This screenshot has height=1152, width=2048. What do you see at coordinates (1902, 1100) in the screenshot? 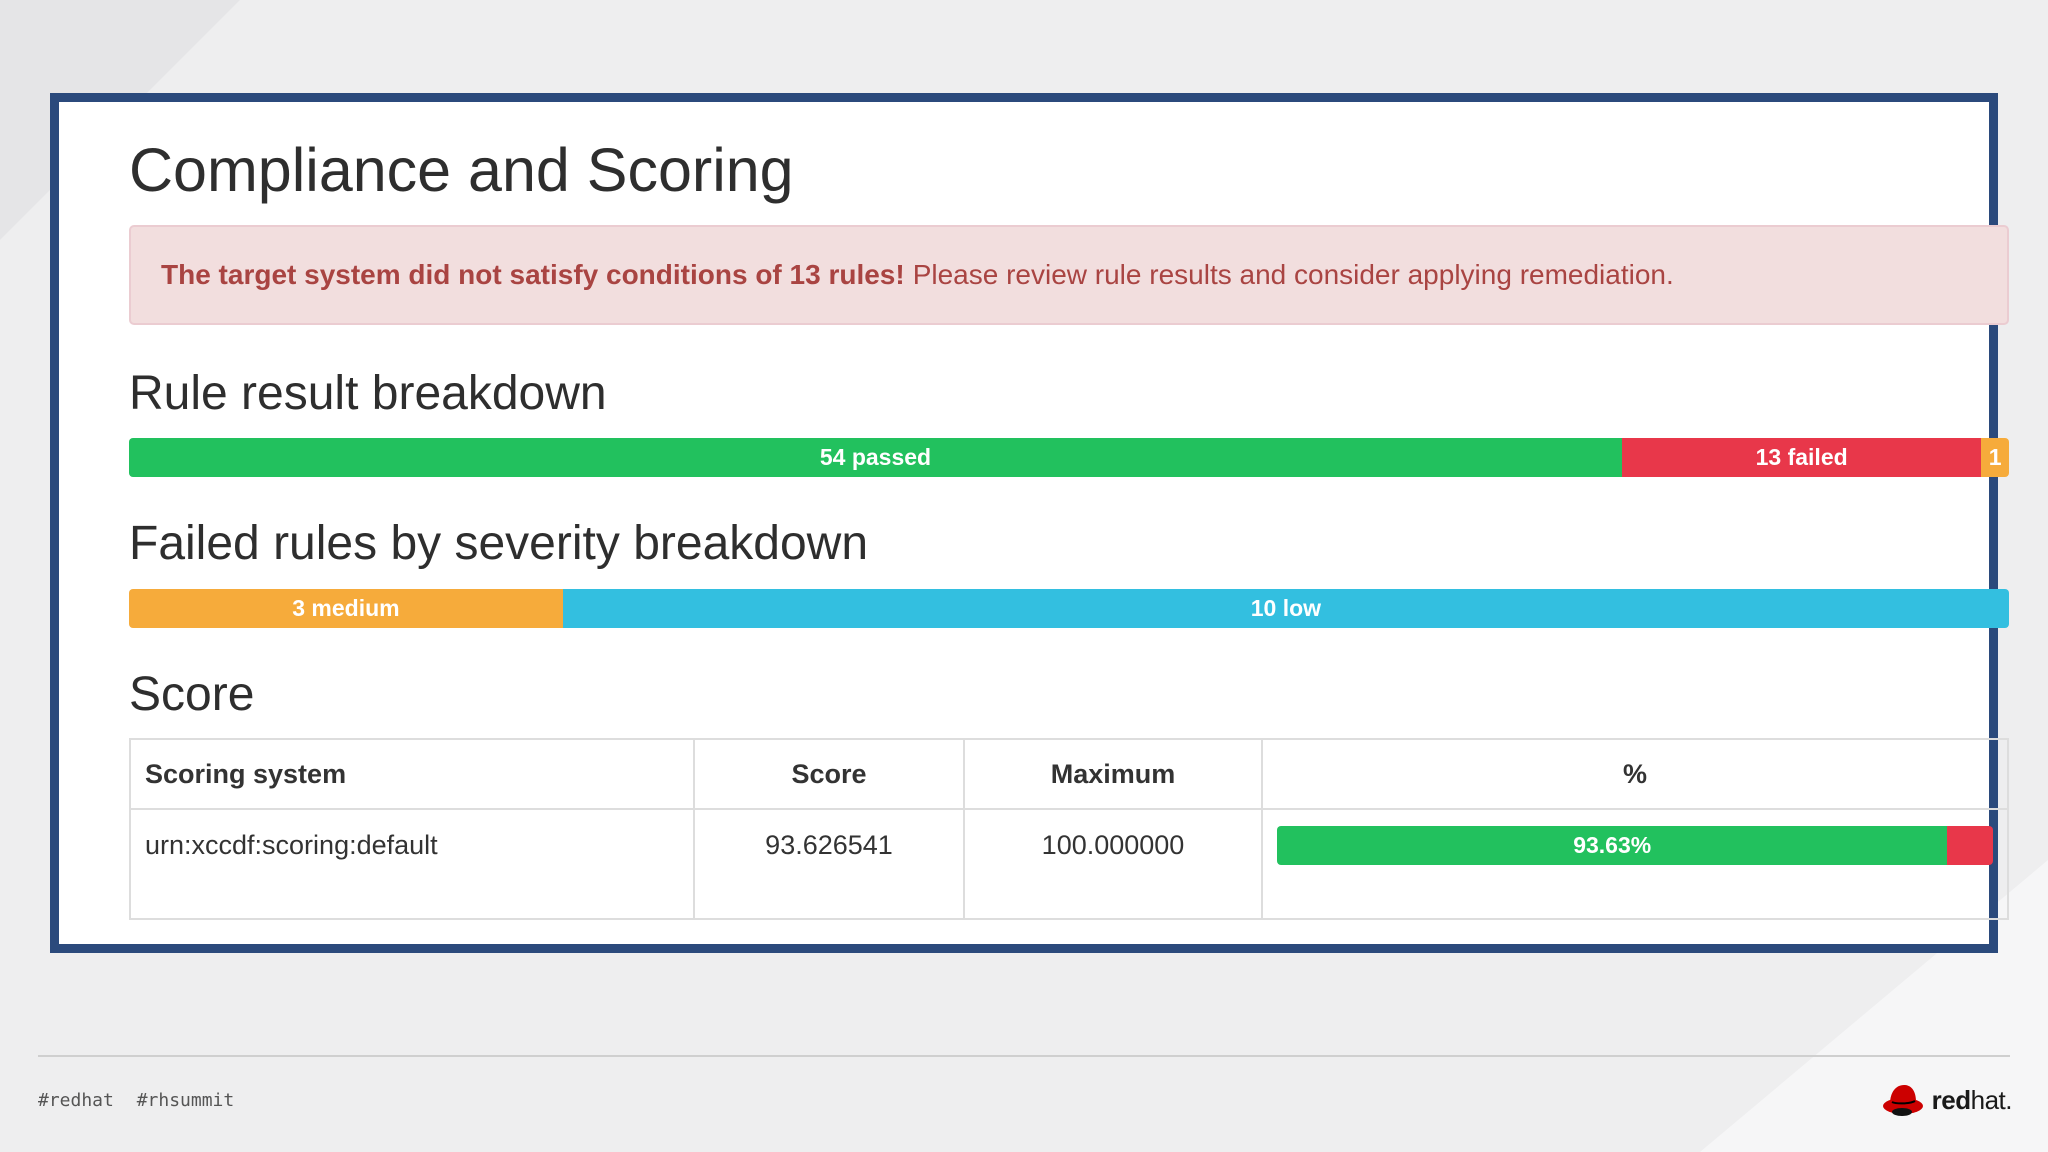
I see `shadowman-icon` at bounding box center [1902, 1100].